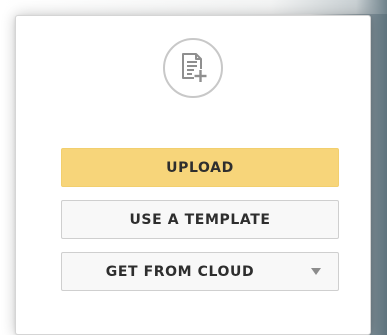  I want to click on caret-down-icon, so click(316, 271).